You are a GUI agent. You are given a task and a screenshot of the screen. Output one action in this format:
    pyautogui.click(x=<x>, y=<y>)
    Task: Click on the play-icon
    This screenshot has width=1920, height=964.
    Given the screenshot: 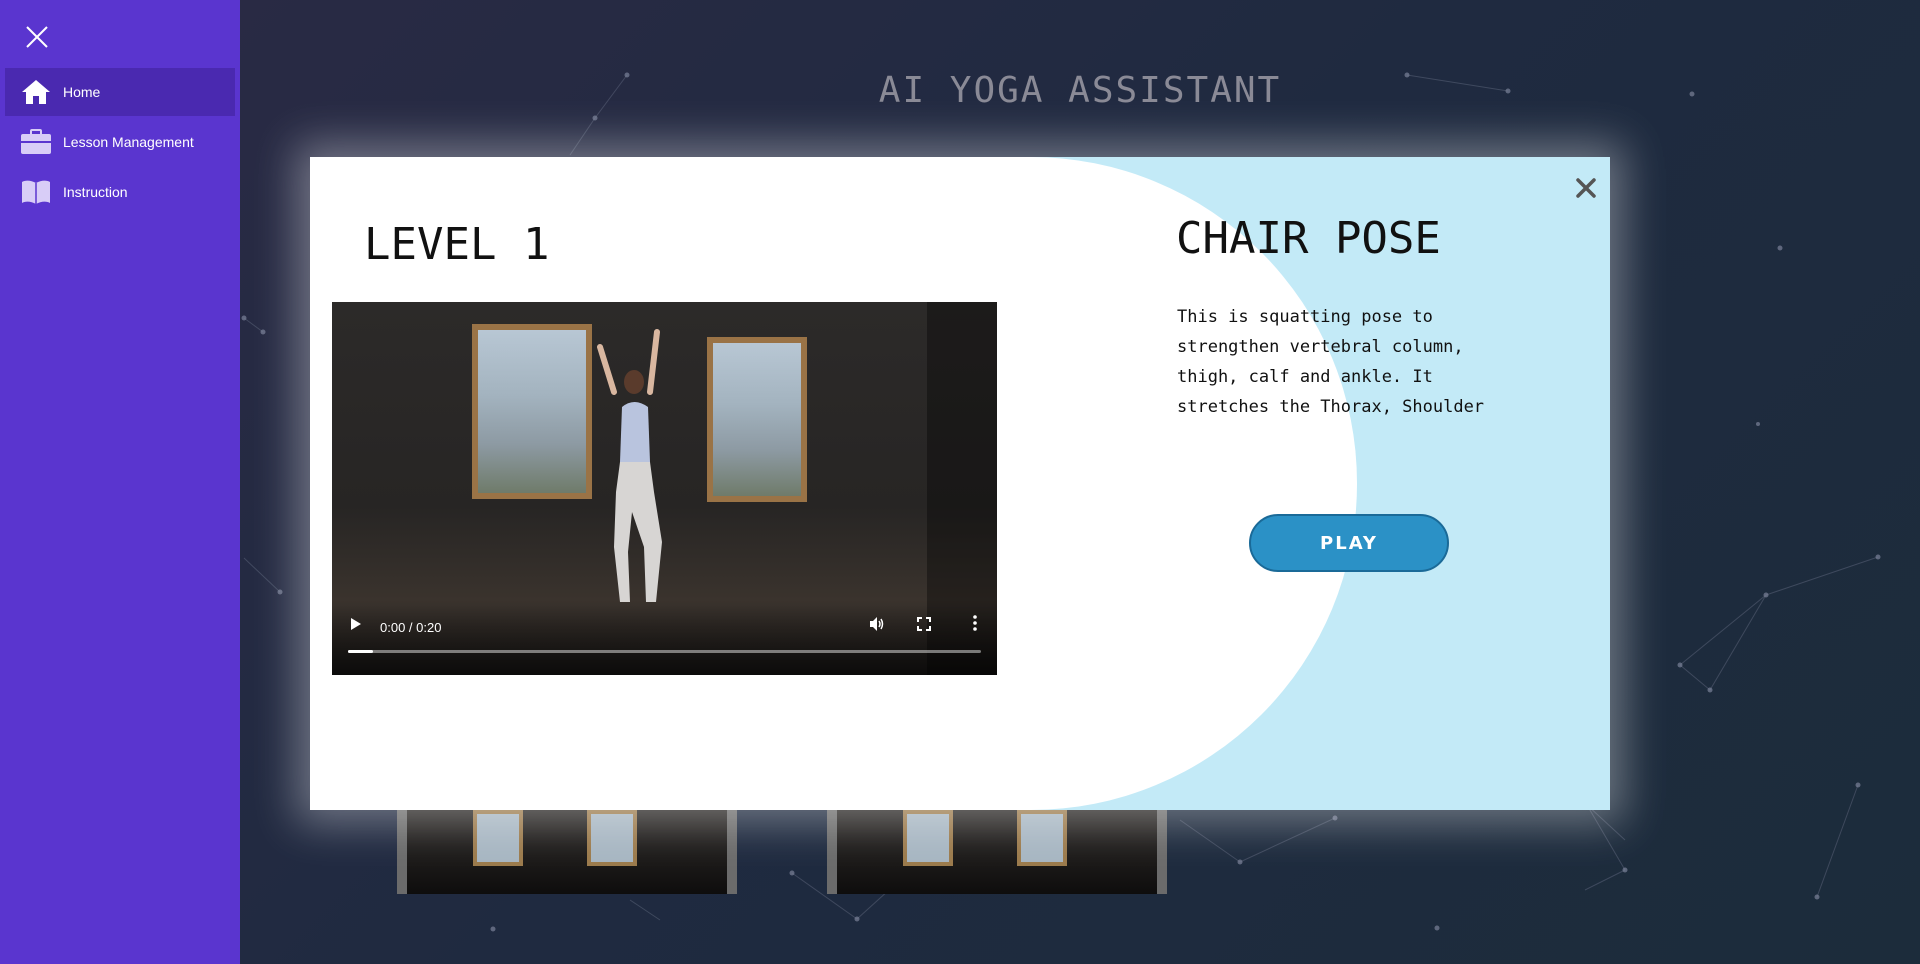 What is the action you would take?
    pyautogui.click(x=356, y=625)
    